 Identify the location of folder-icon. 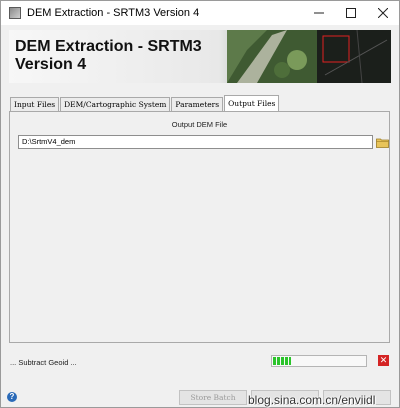
(382, 143).